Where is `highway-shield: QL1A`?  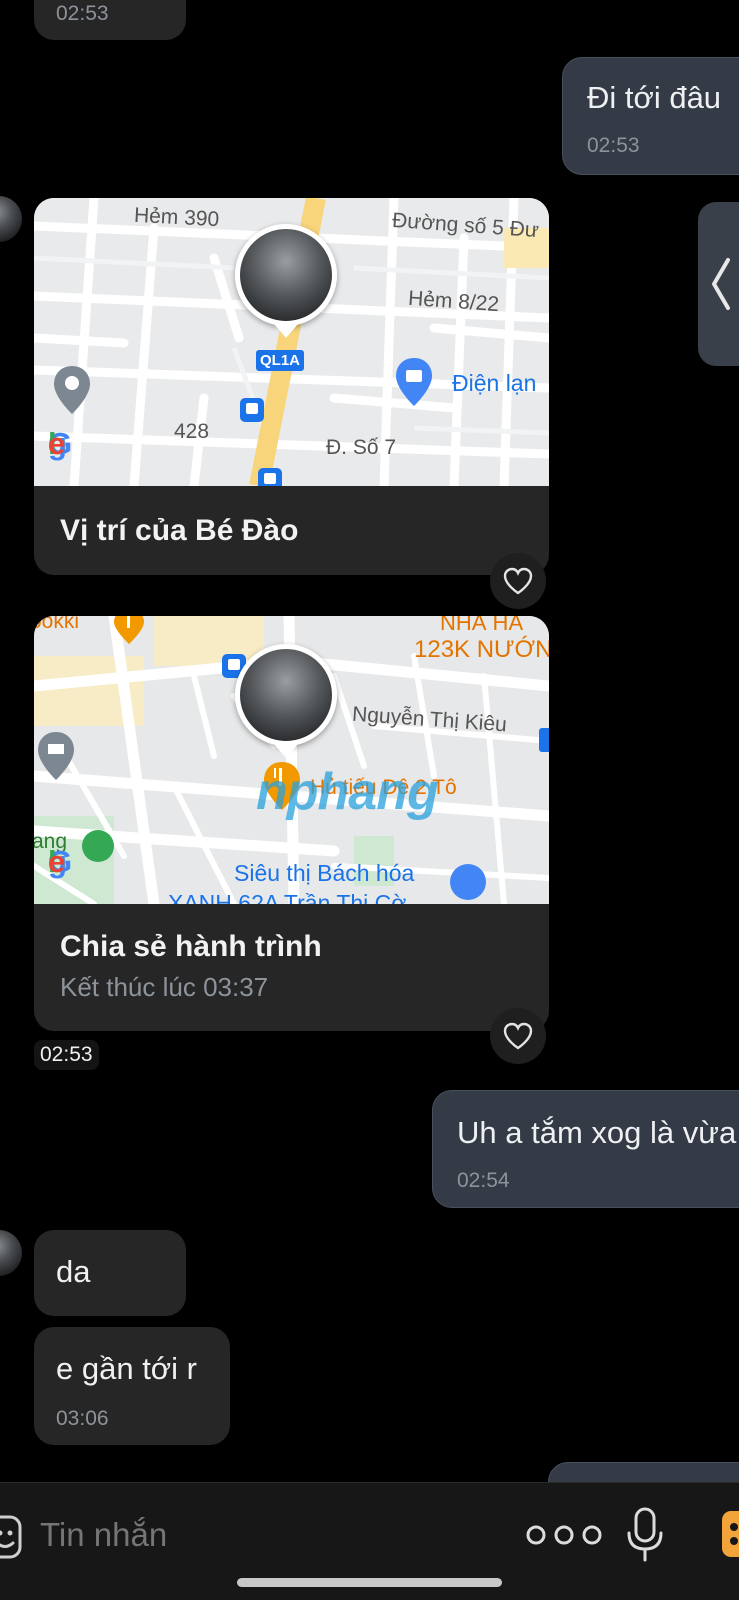
highway-shield: QL1A is located at coordinates (280, 360).